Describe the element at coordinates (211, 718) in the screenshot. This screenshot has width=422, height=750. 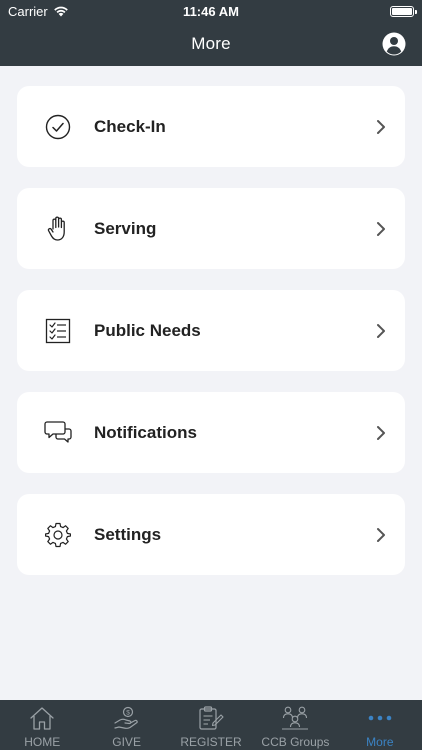
I see `clipboard-pen-icon` at that location.